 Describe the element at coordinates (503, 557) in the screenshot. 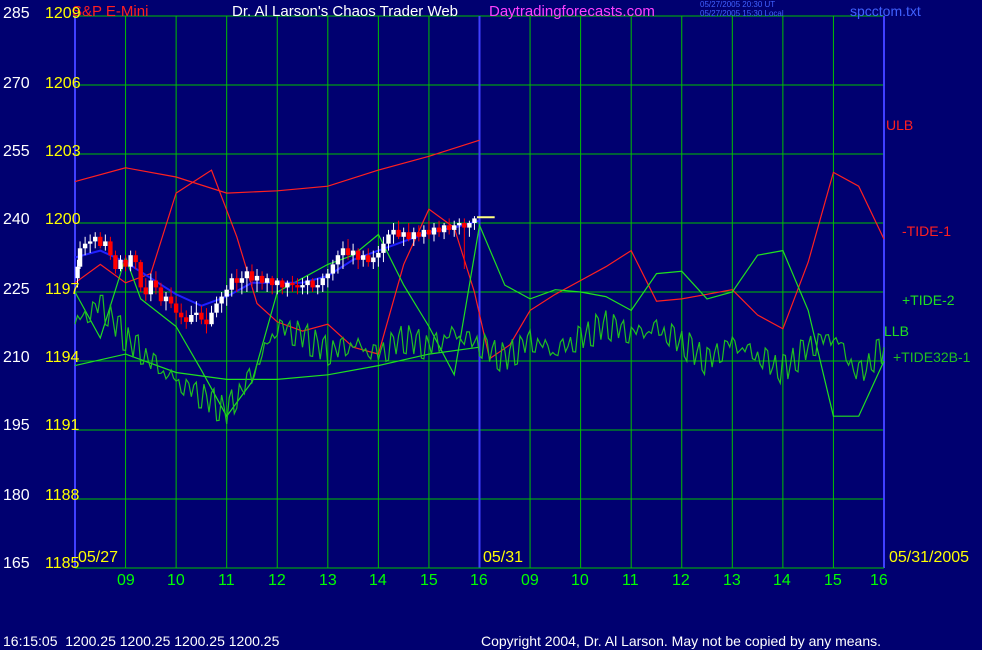

I see `date-label-mid: 05/31` at that location.